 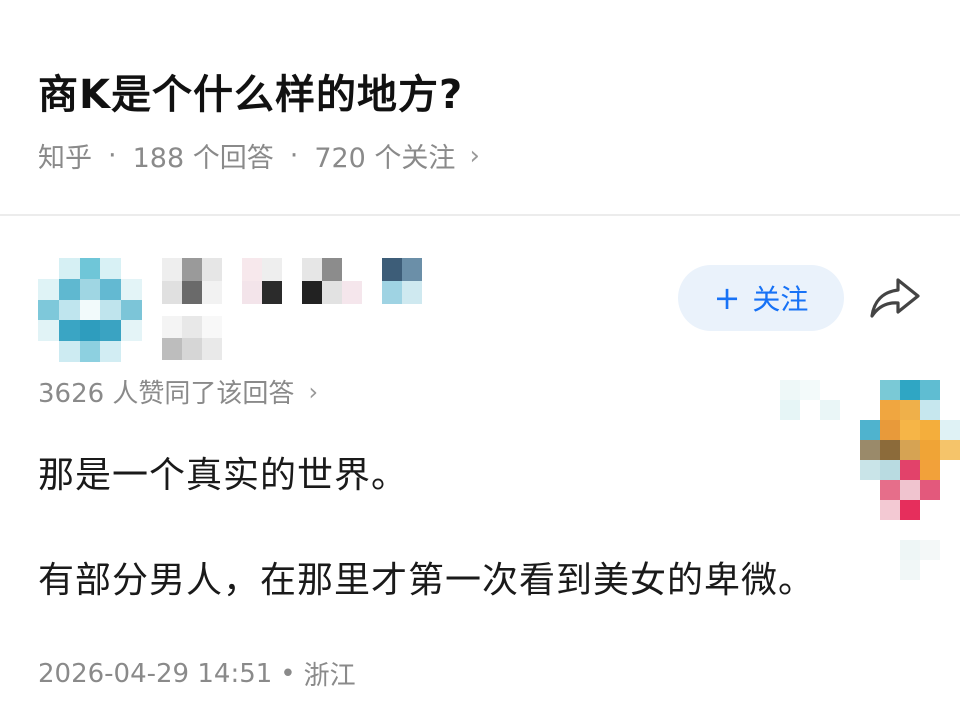 I want to click on answer-paragraph: 有部分男人，在那里才第一次看到美女的卑微。, so click(x=427, y=580).